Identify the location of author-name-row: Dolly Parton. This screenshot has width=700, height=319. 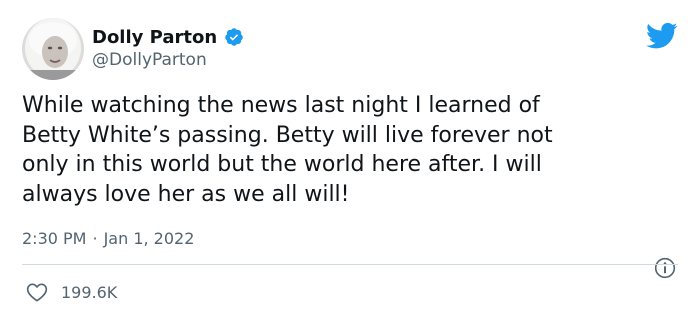
(168, 37).